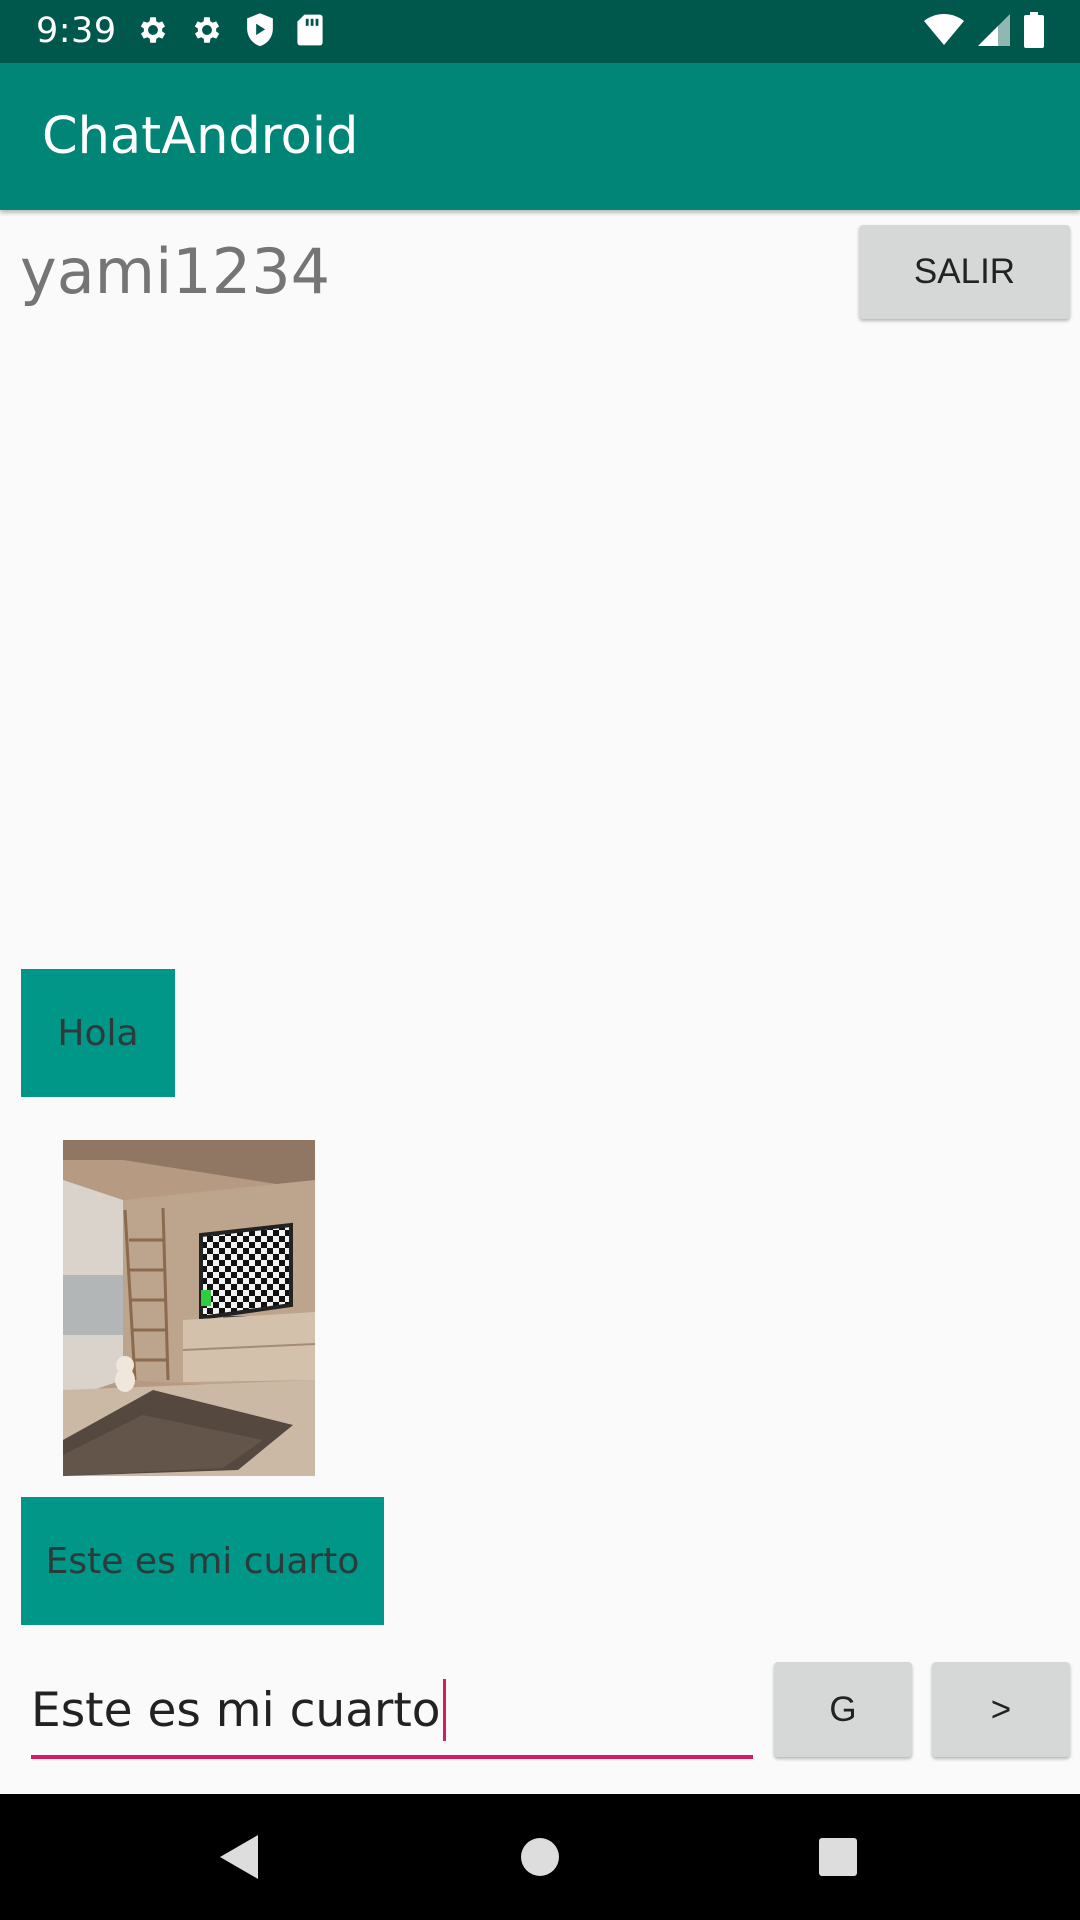 The height and width of the screenshot is (1920, 1080). I want to click on wifi-icon, so click(944, 32).